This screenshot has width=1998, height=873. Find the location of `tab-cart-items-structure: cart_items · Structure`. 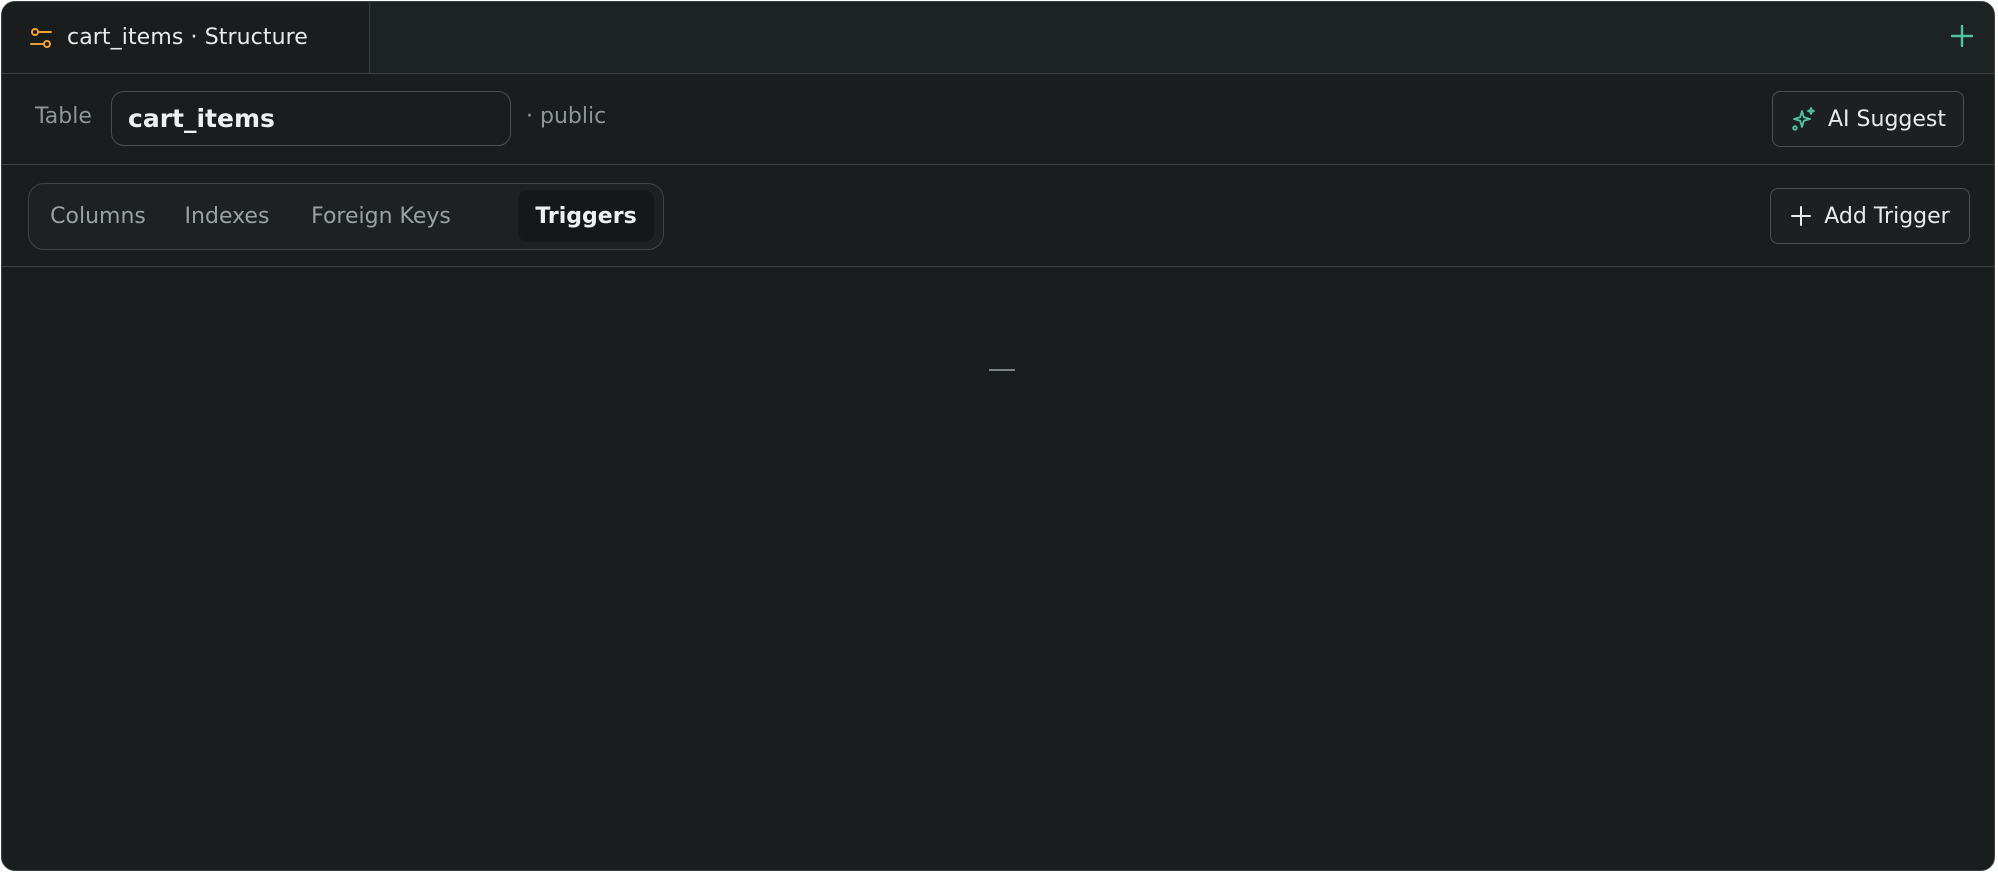

tab-cart-items-structure: cart_items · Structure is located at coordinates (186, 37).